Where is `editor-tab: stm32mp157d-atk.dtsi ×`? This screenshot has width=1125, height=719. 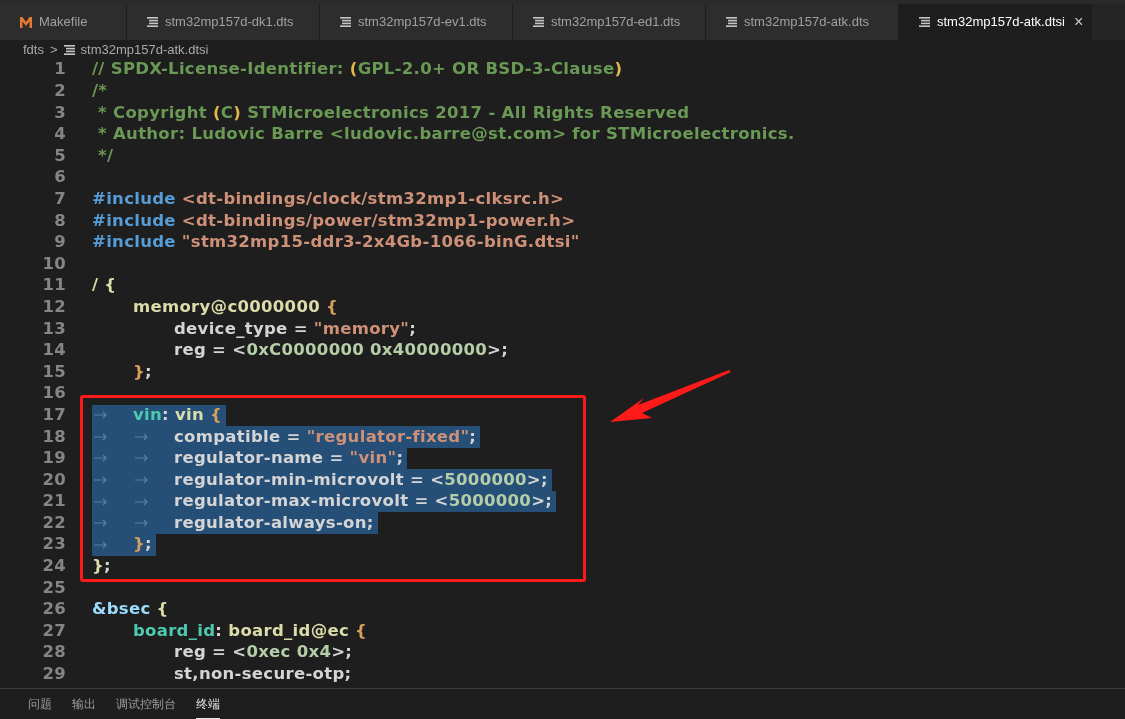
editor-tab: stm32mp157d-atk.dtsi × is located at coordinates (995, 22).